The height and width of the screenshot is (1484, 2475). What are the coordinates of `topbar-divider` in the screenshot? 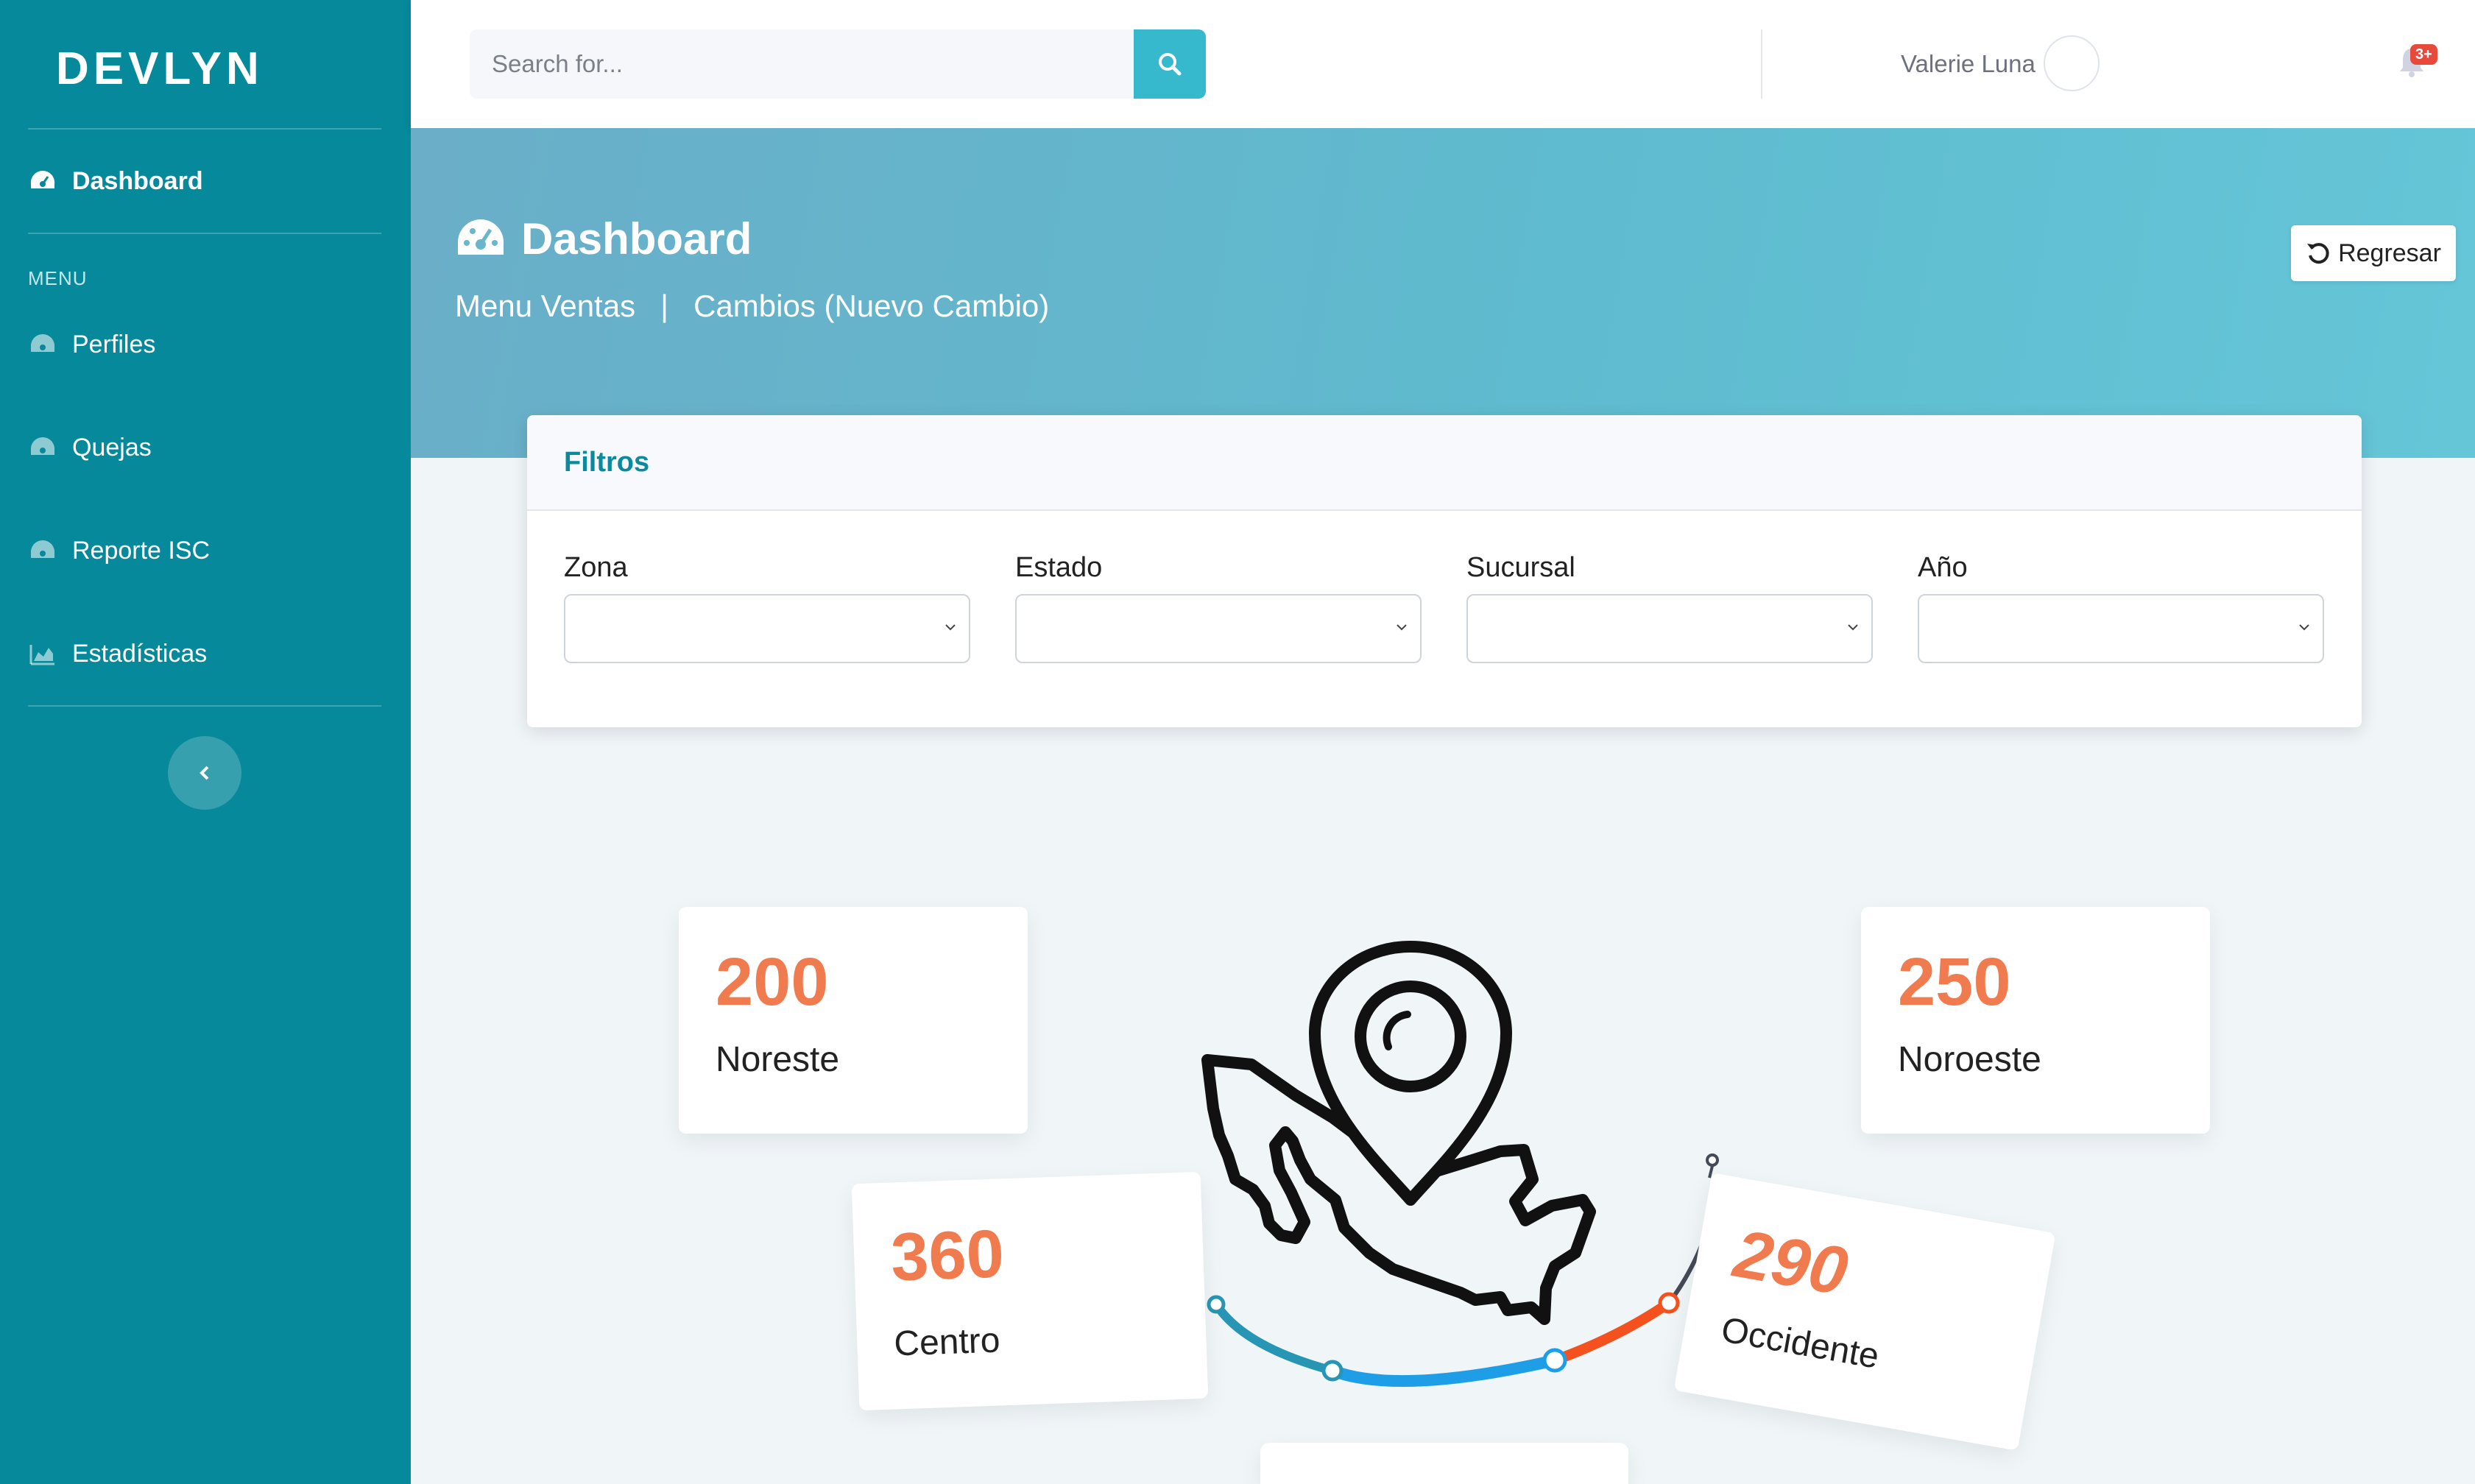 It's located at (1762, 64).